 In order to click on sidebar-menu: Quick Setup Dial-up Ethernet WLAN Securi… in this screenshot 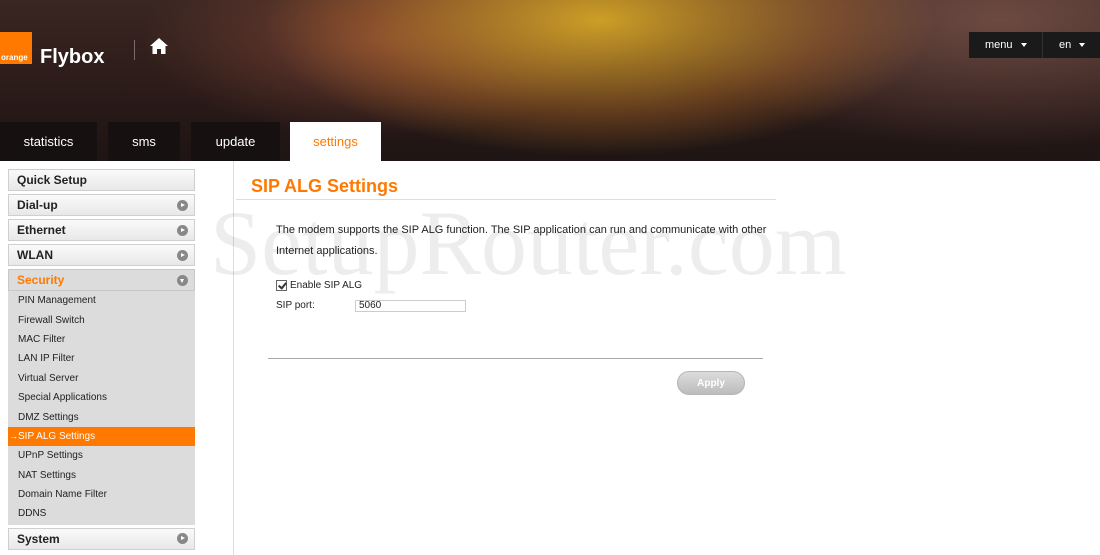, I will do `click(101, 361)`.